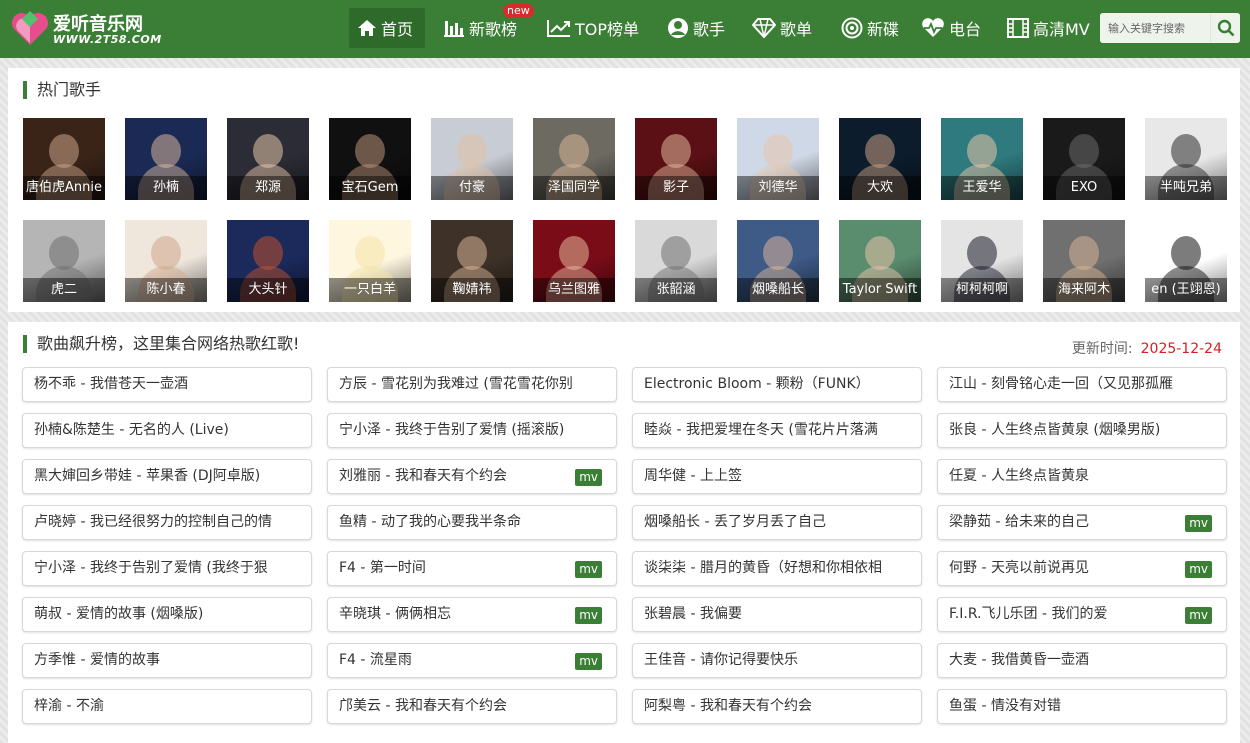  I want to click on singer-card: 郑源, so click(268, 159).